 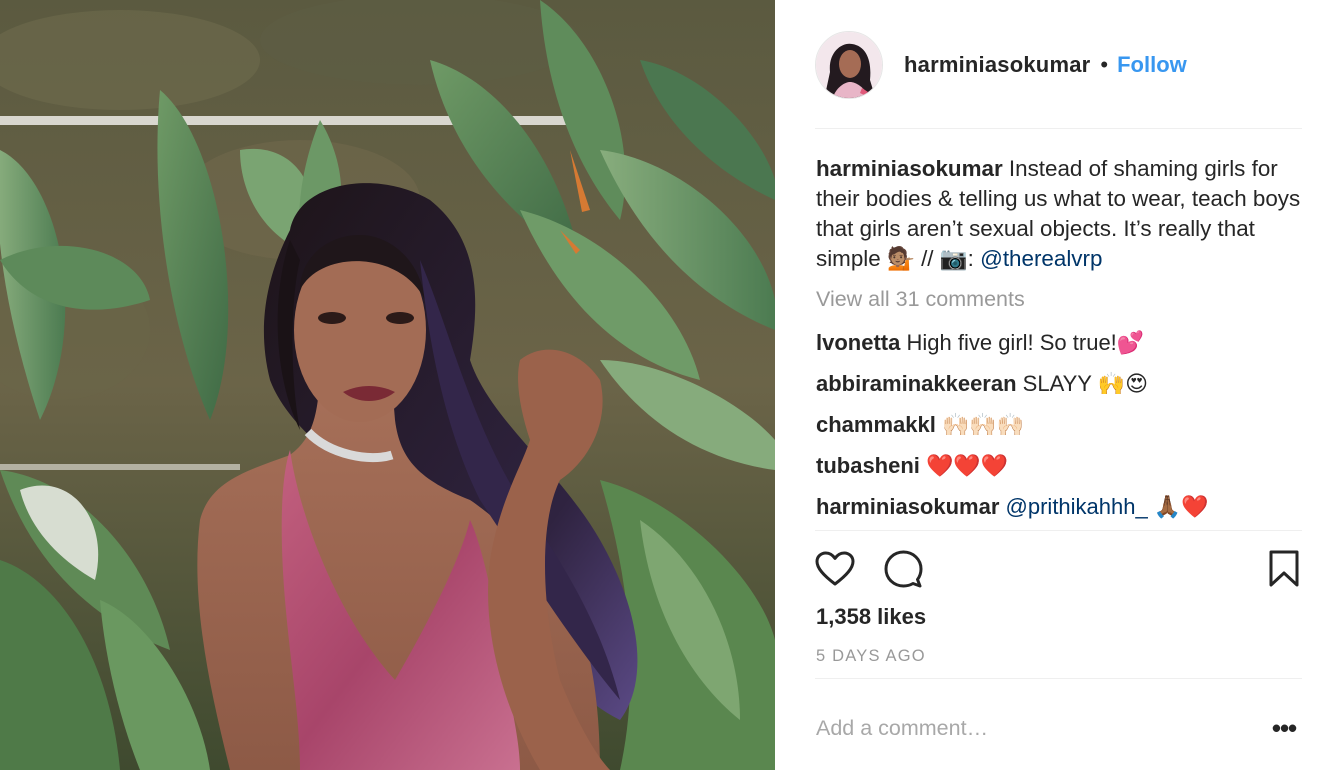 What do you see at coordinates (1036, 728) in the screenshot?
I see `add-comment-input` at bounding box center [1036, 728].